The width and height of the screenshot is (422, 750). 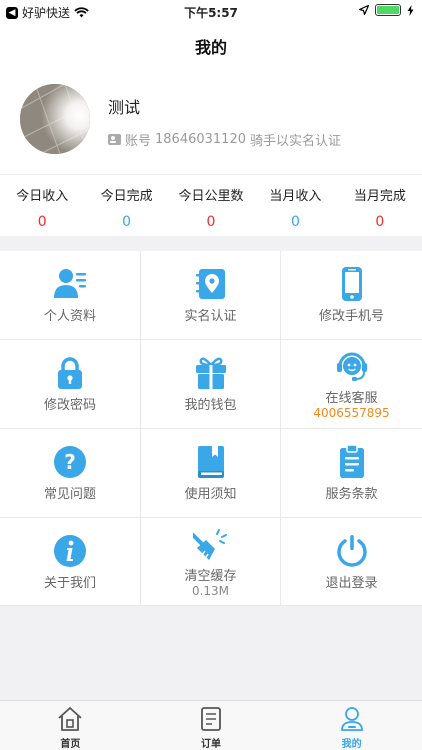 I want to click on charging-icon, so click(x=410, y=10).